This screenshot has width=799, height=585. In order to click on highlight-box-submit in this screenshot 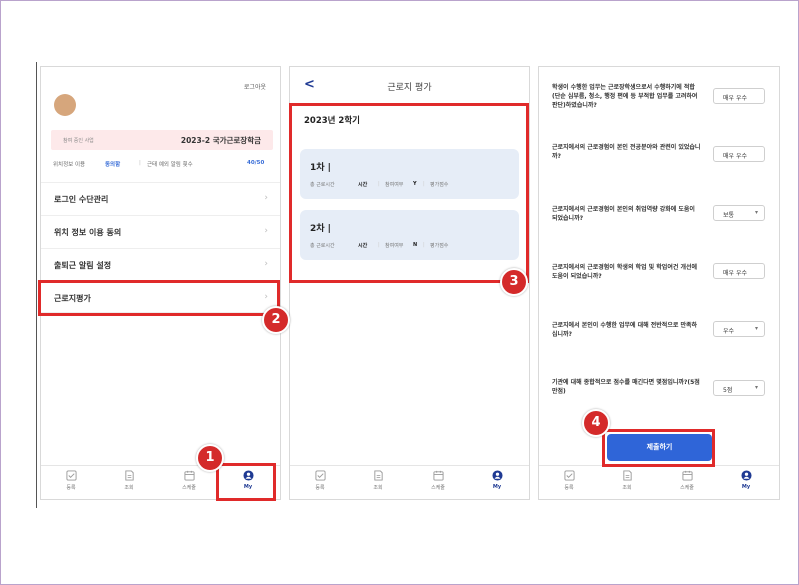, I will do `click(658, 448)`.